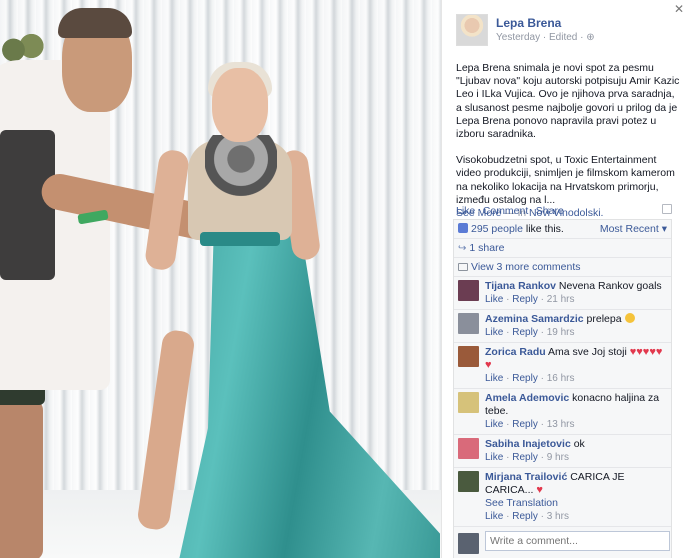 The width and height of the screenshot is (688, 558). I want to click on comment-time: 9 hrs, so click(558, 457).